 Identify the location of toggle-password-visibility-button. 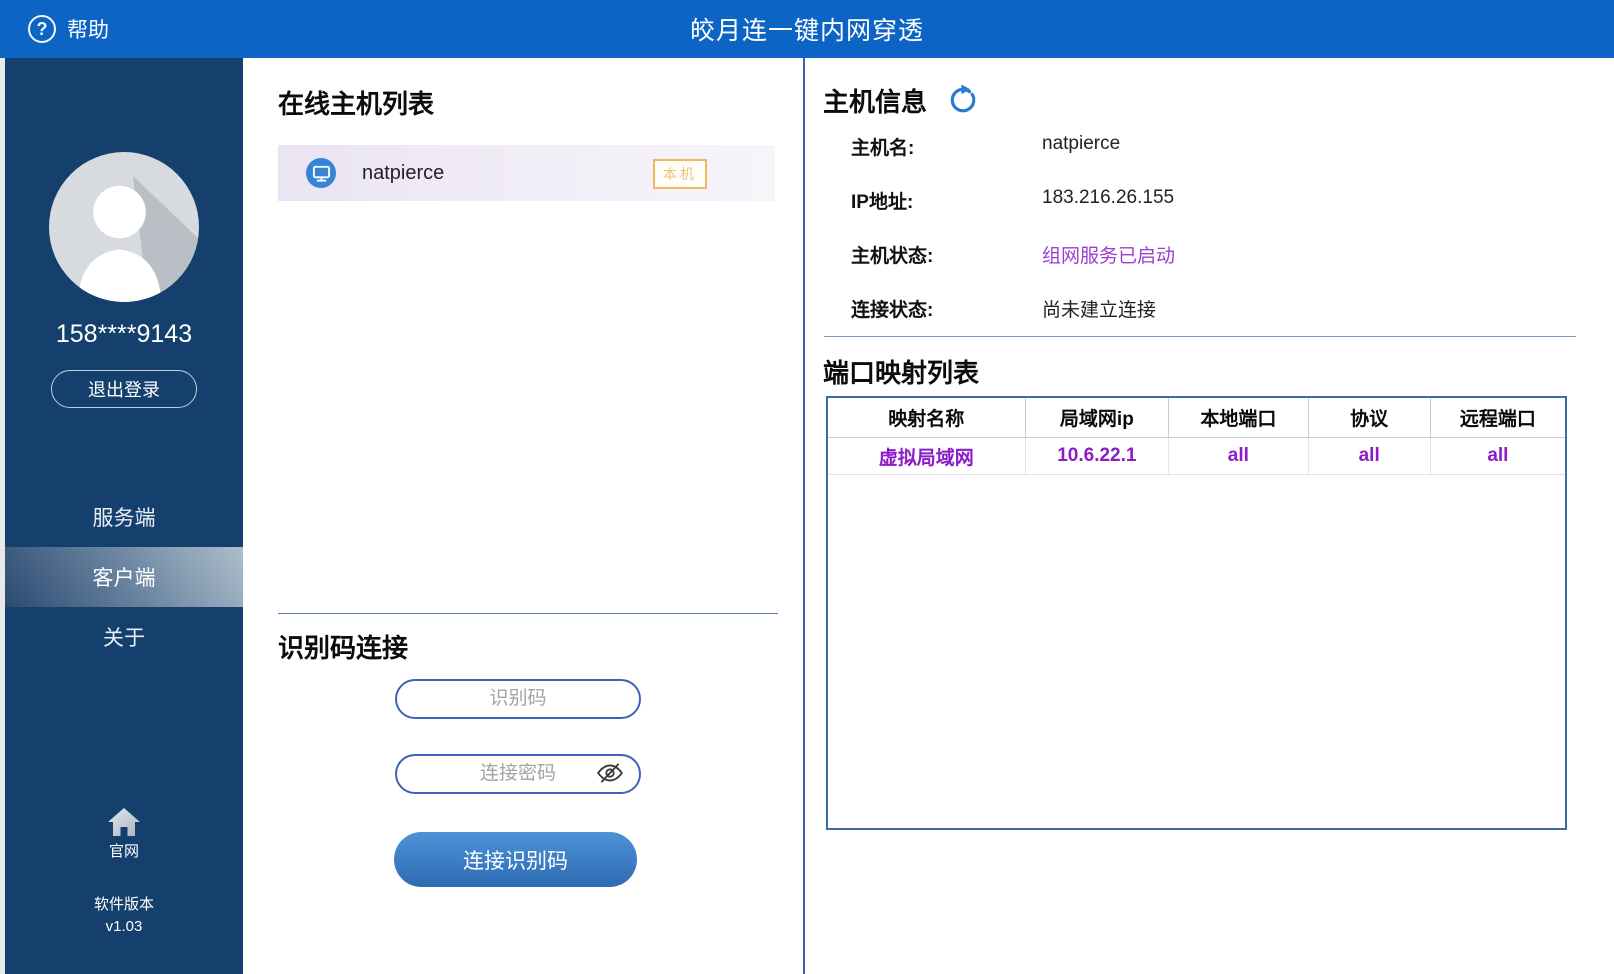
(610, 773).